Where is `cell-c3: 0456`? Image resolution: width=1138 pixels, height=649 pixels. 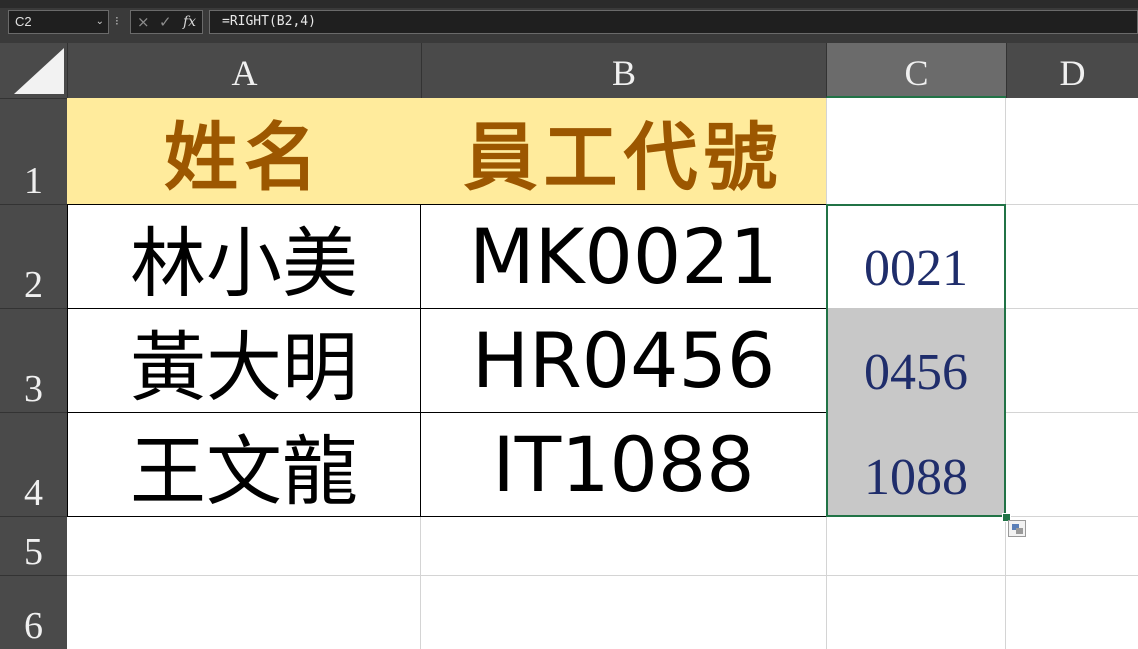
cell-c3: 0456 is located at coordinates (916, 360).